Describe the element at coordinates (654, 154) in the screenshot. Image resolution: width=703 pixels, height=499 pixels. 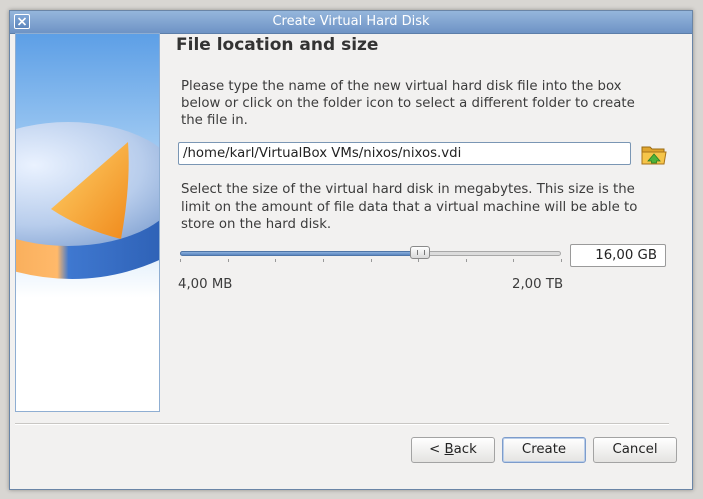
I see `folder-open-icon` at that location.